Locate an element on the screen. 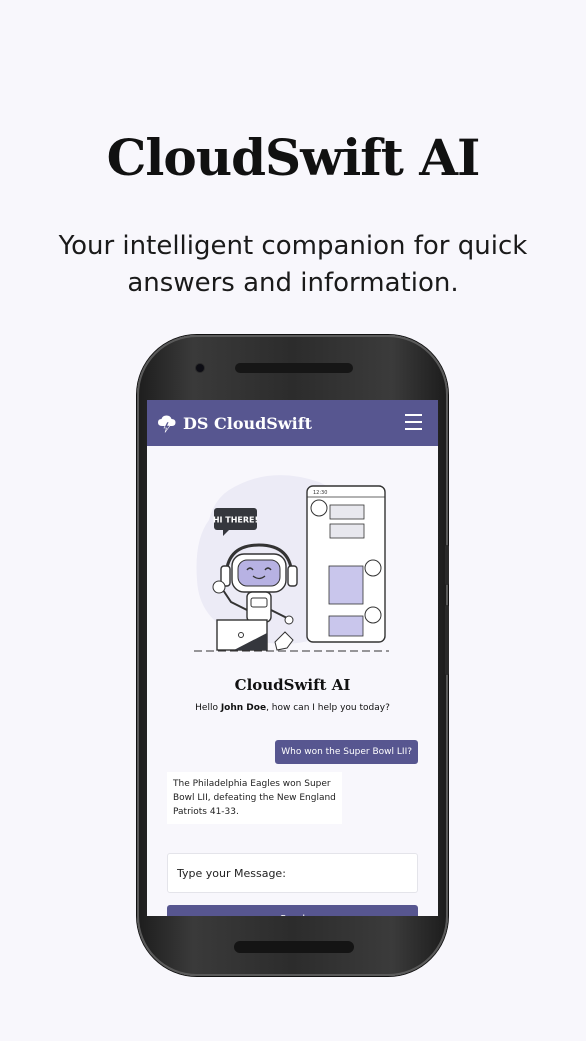 Image resolution: width=586 pixels, height=1041 pixels. power-button is located at coordinates (447, 565).